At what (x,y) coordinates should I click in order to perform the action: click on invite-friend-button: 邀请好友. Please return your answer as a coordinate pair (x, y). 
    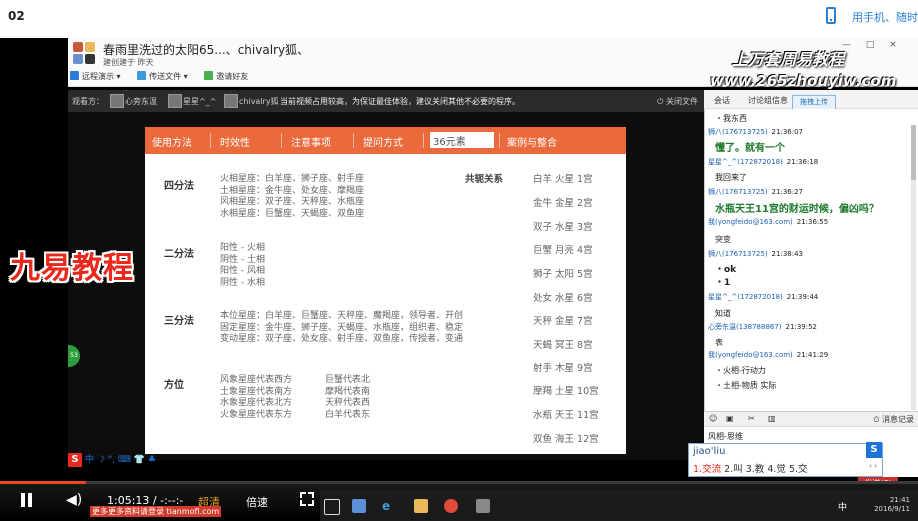
    Looking at the image, I should click on (226, 76).